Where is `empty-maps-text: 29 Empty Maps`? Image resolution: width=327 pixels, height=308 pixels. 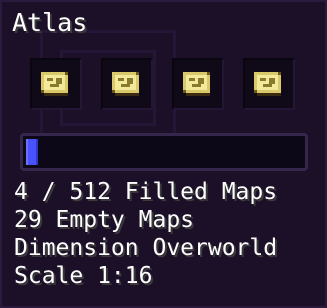 empty-maps-text: 29 Empty Maps is located at coordinates (104, 220).